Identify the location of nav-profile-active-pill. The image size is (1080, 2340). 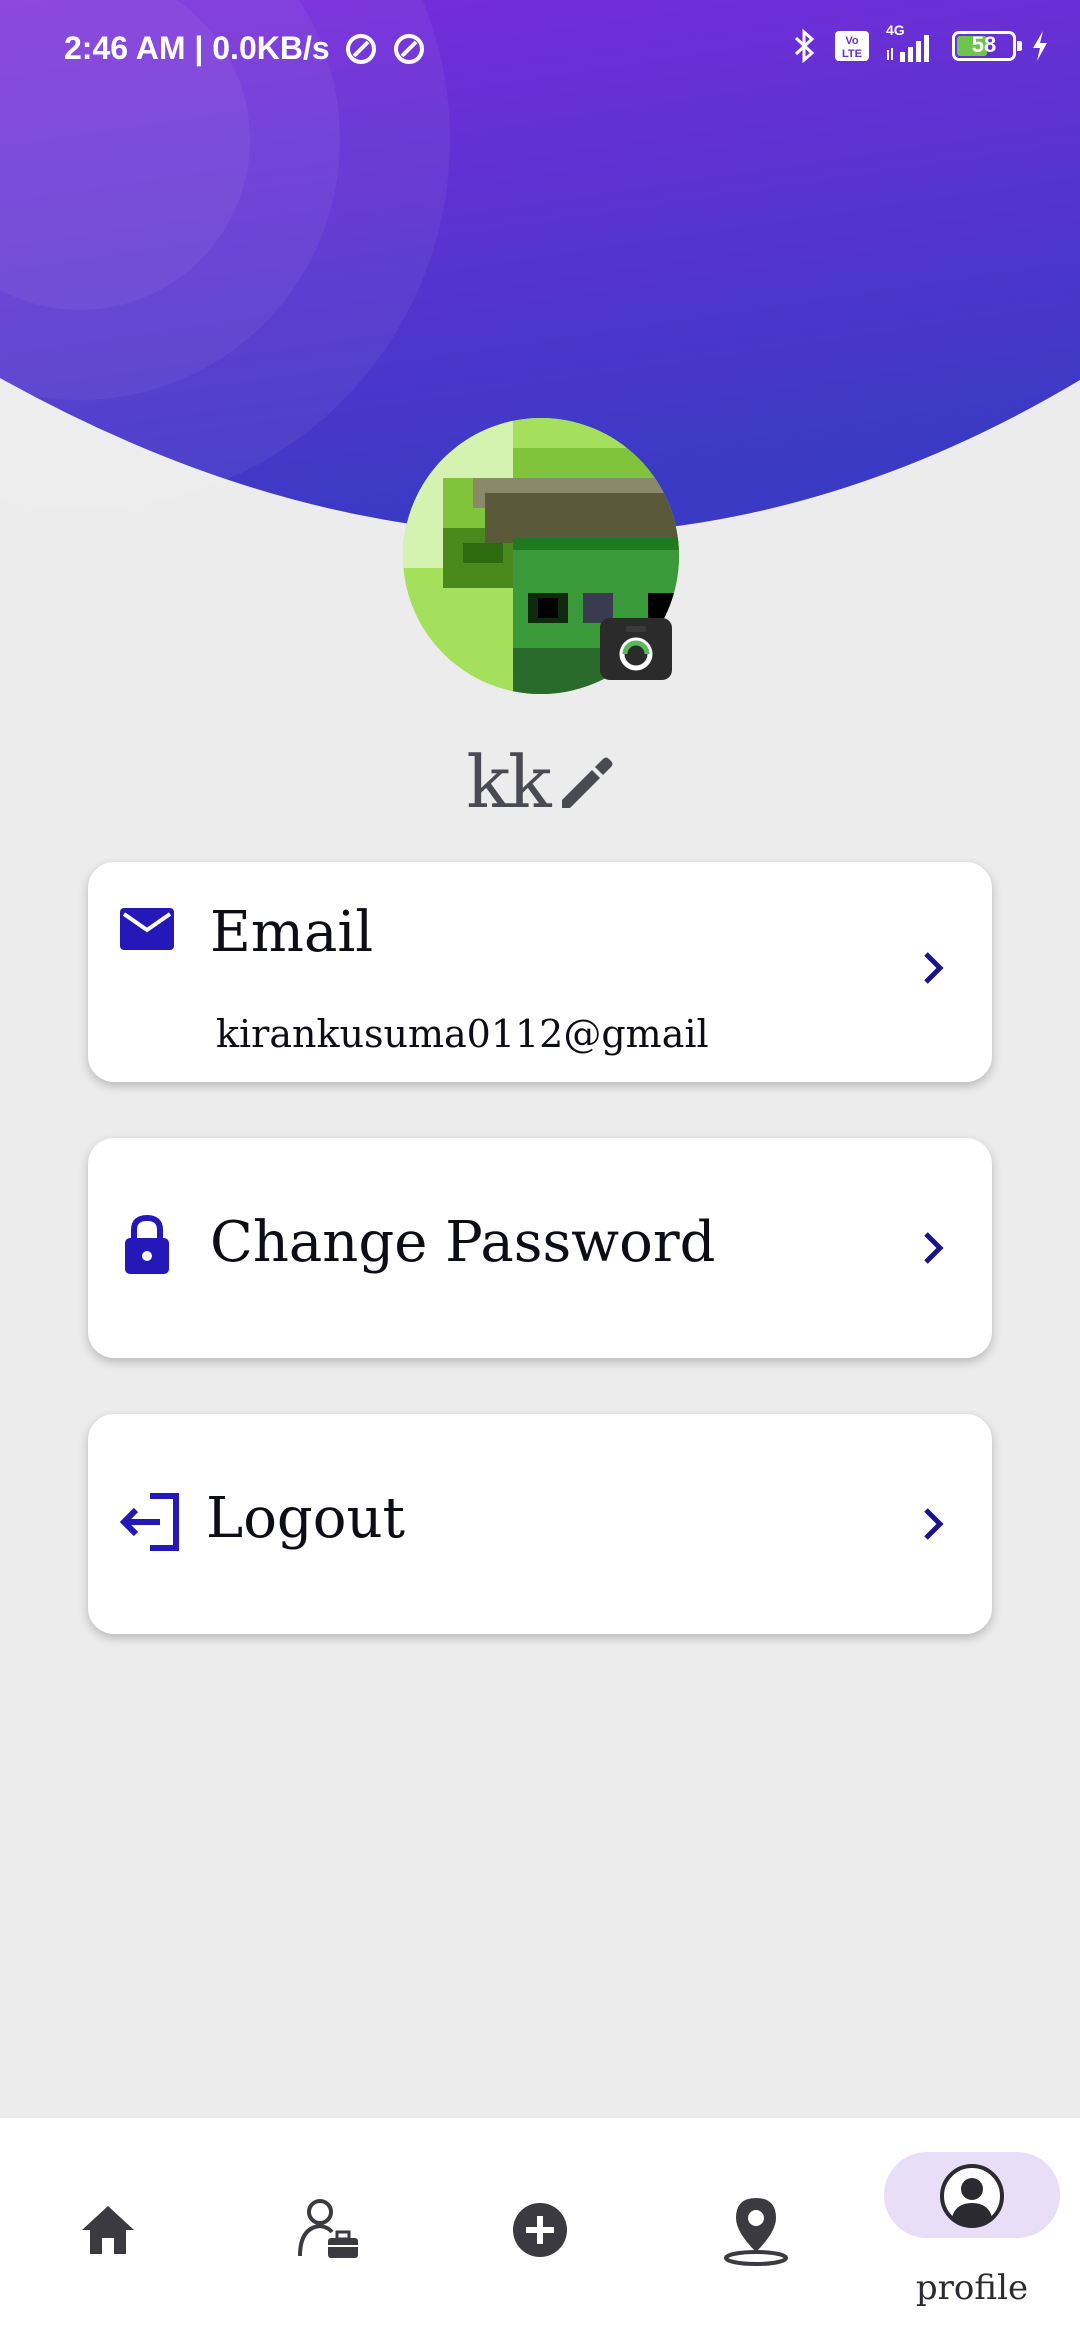
(972, 2195).